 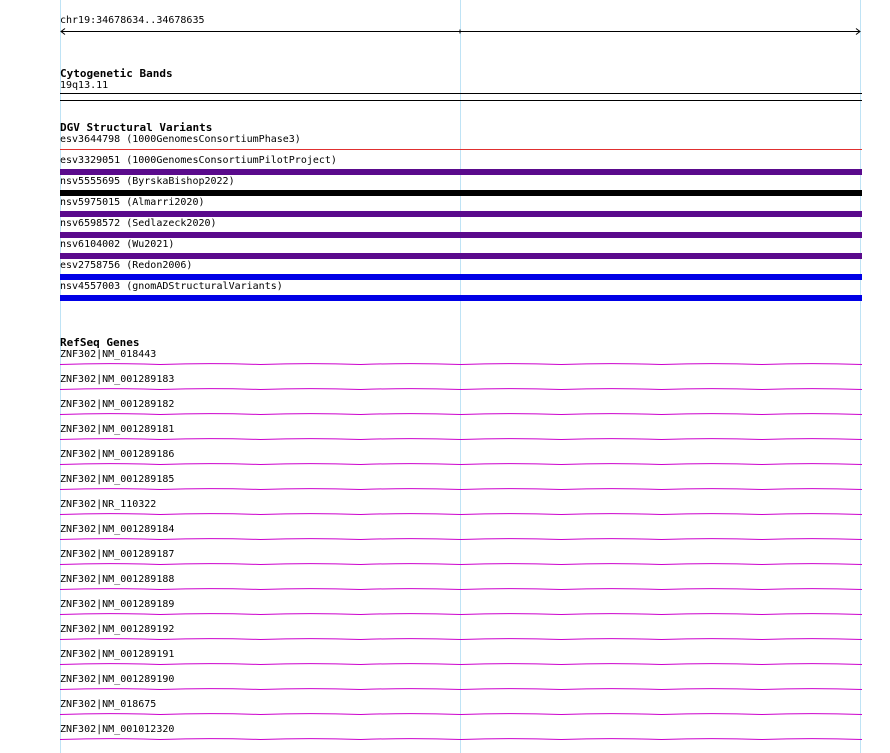 What do you see at coordinates (117, 629) in the screenshot?
I see `refseq-gene-label: ZNF302|NM_001289192` at bounding box center [117, 629].